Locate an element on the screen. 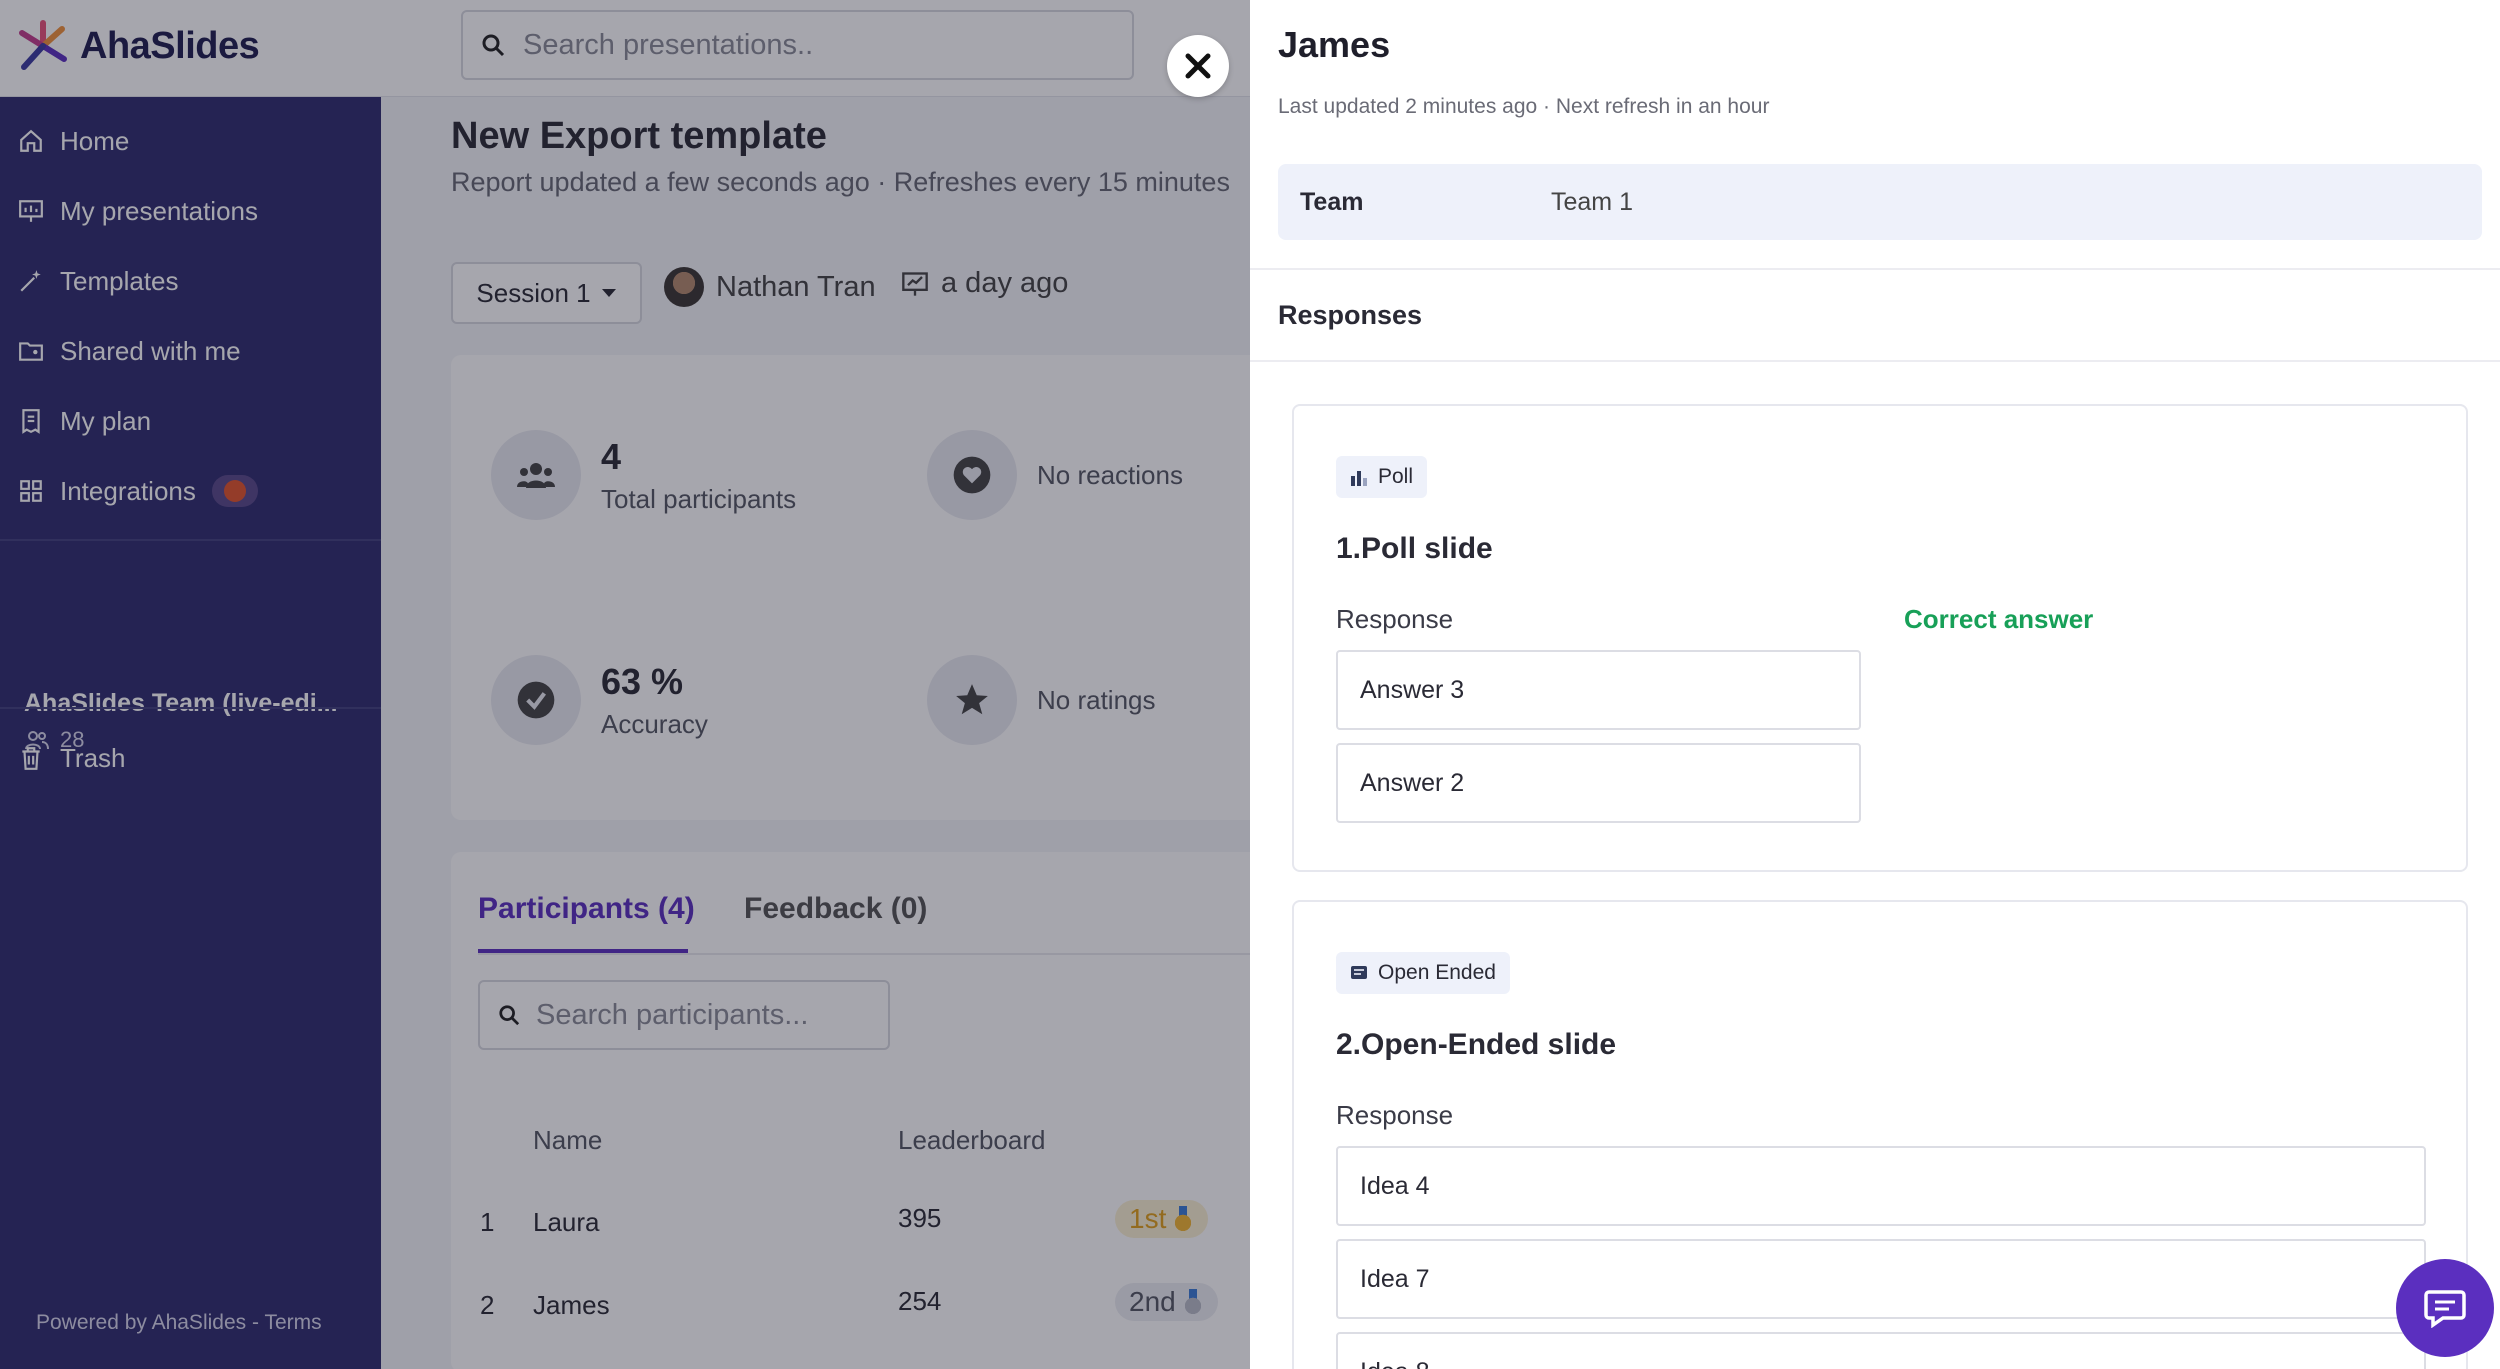 The width and height of the screenshot is (2500, 1369). response-answer: Idea 8 is located at coordinates (1881, 1350).